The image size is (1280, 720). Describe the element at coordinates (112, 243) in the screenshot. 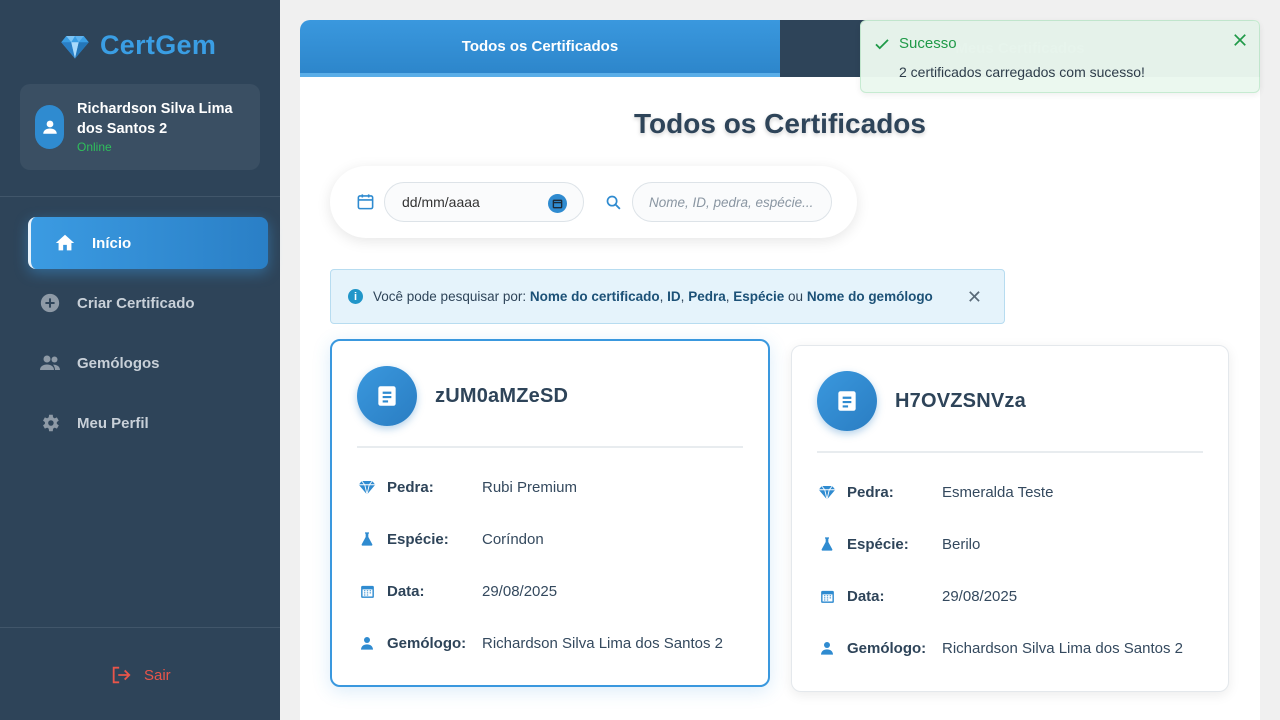

I see `nav-item-label: Início` at that location.